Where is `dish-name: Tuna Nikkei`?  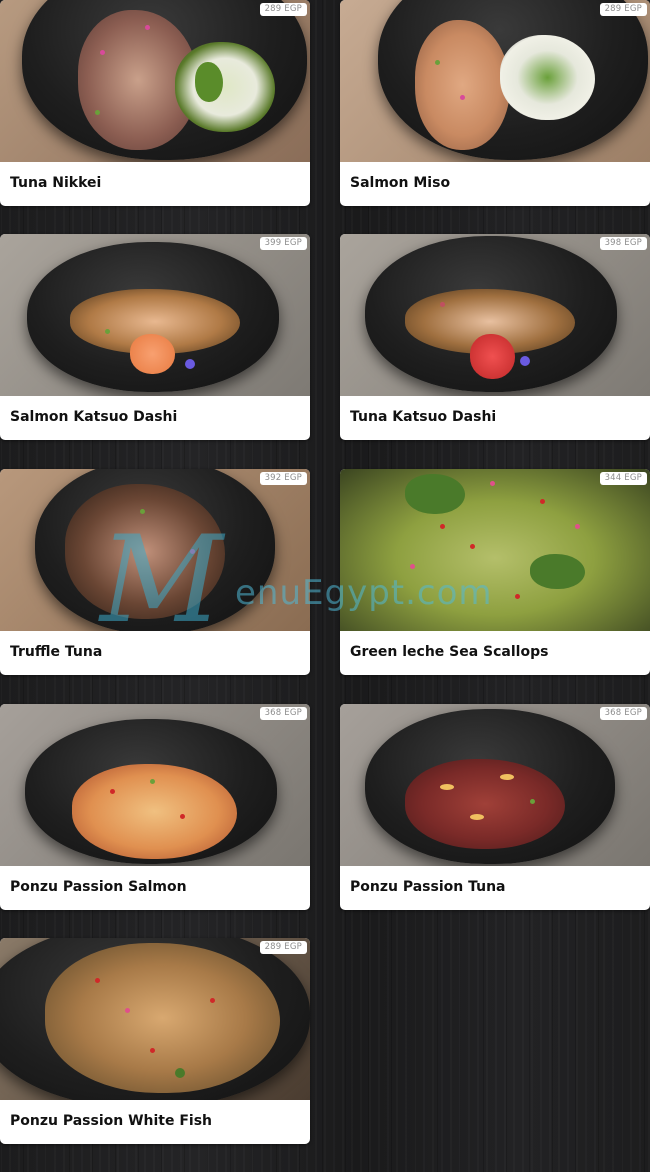
dish-name: Tuna Nikkei is located at coordinates (56, 183).